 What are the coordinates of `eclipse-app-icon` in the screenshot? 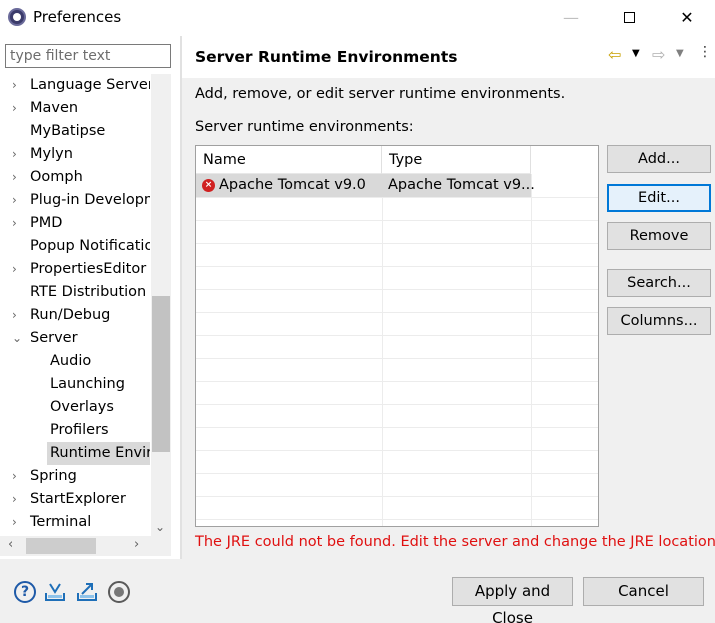 It's located at (17, 17).